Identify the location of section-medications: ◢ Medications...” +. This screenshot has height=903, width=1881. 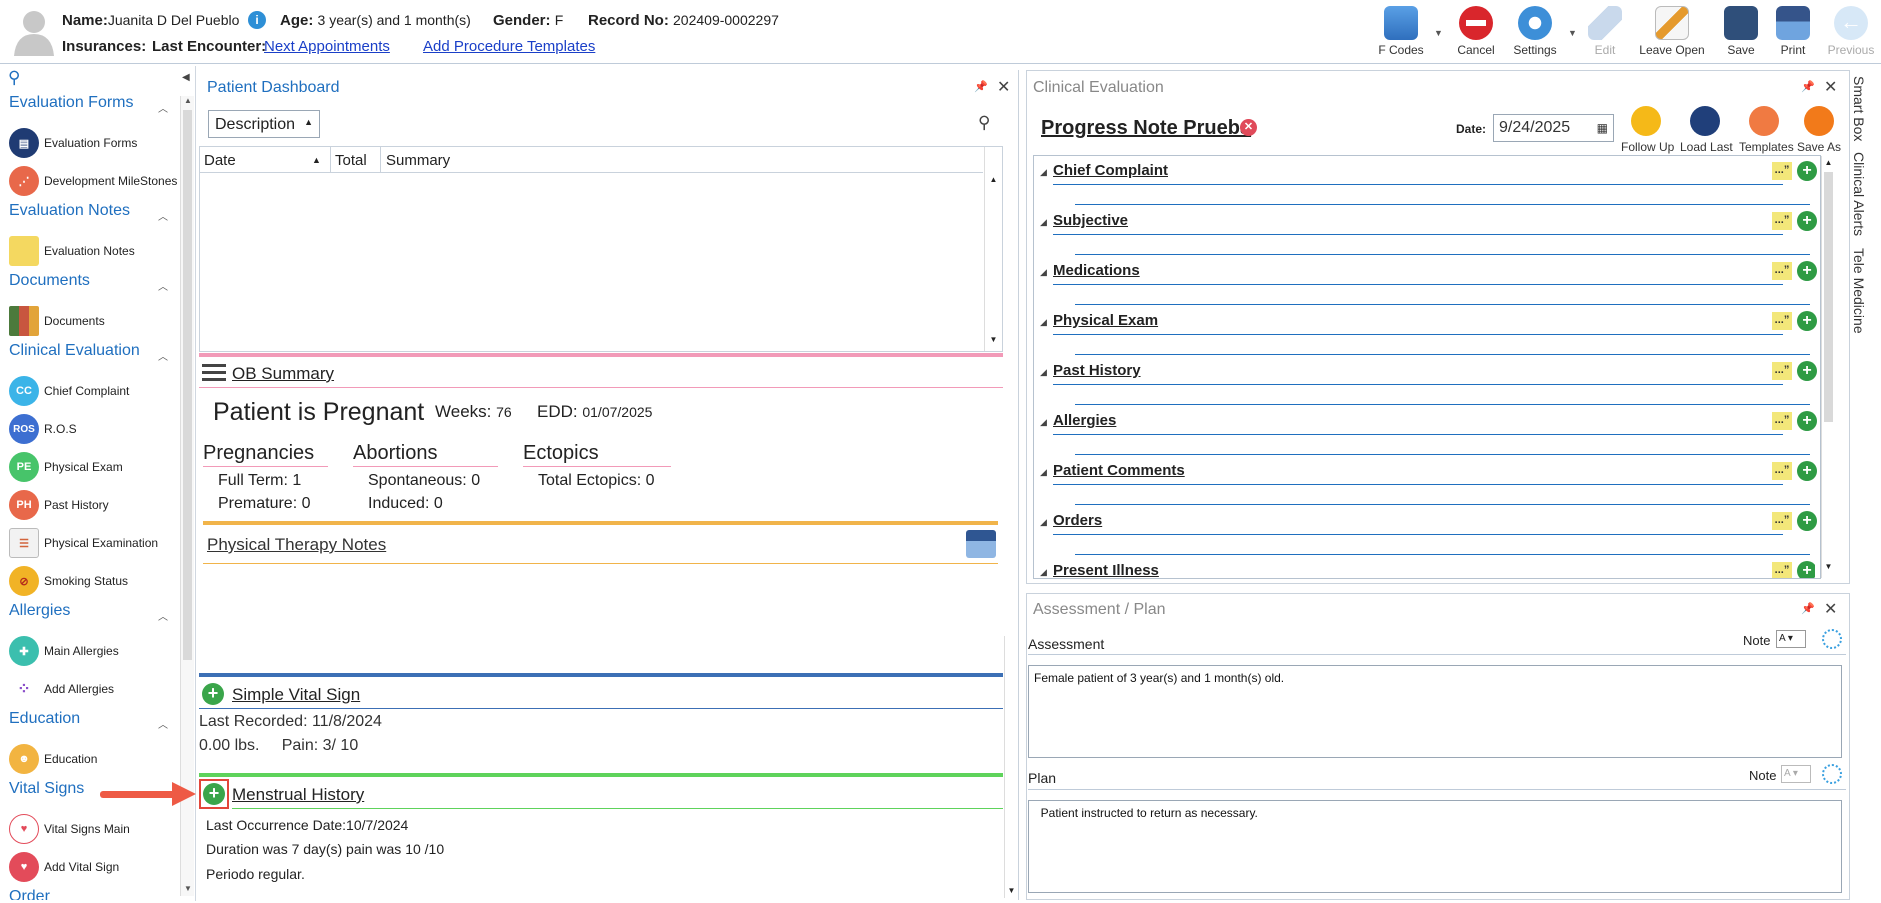
(1426, 283).